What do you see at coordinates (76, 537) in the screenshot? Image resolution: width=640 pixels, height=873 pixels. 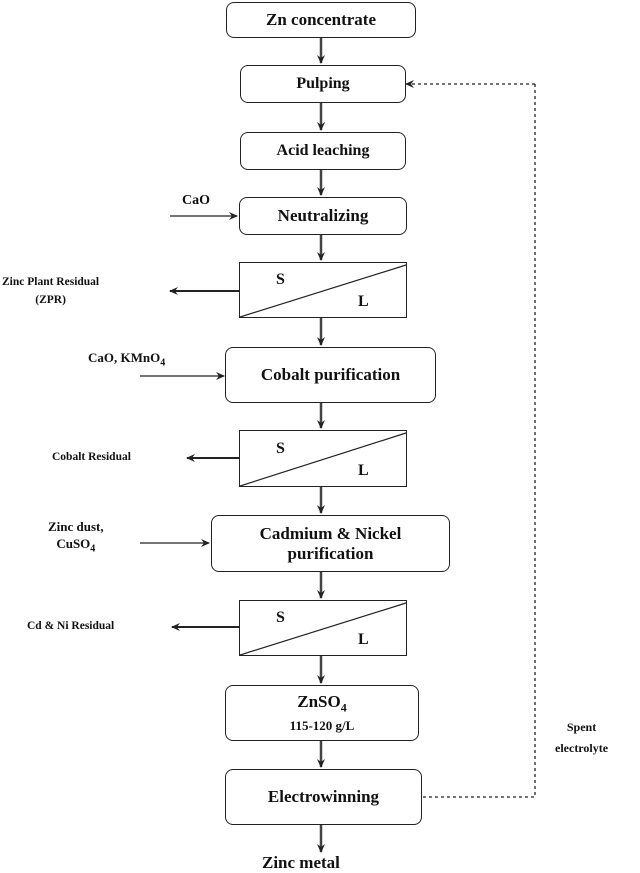 I see `zinc-dust-input-label: Zinc dust, CuSO4` at bounding box center [76, 537].